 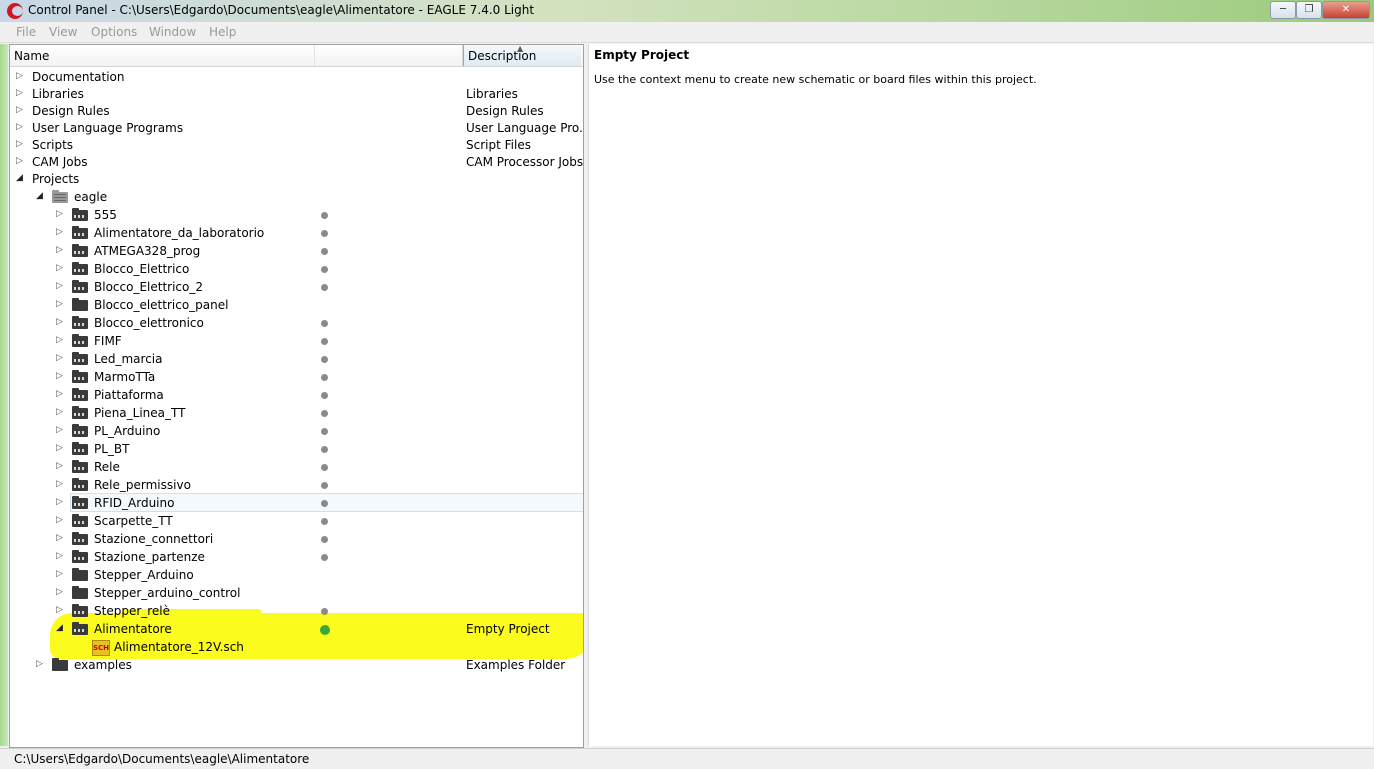 What do you see at coordinates (296, 648) in the screenshot?
I see `tree-row: SCH Alimentatore_12V.sch` at bounding box center [296, 648].